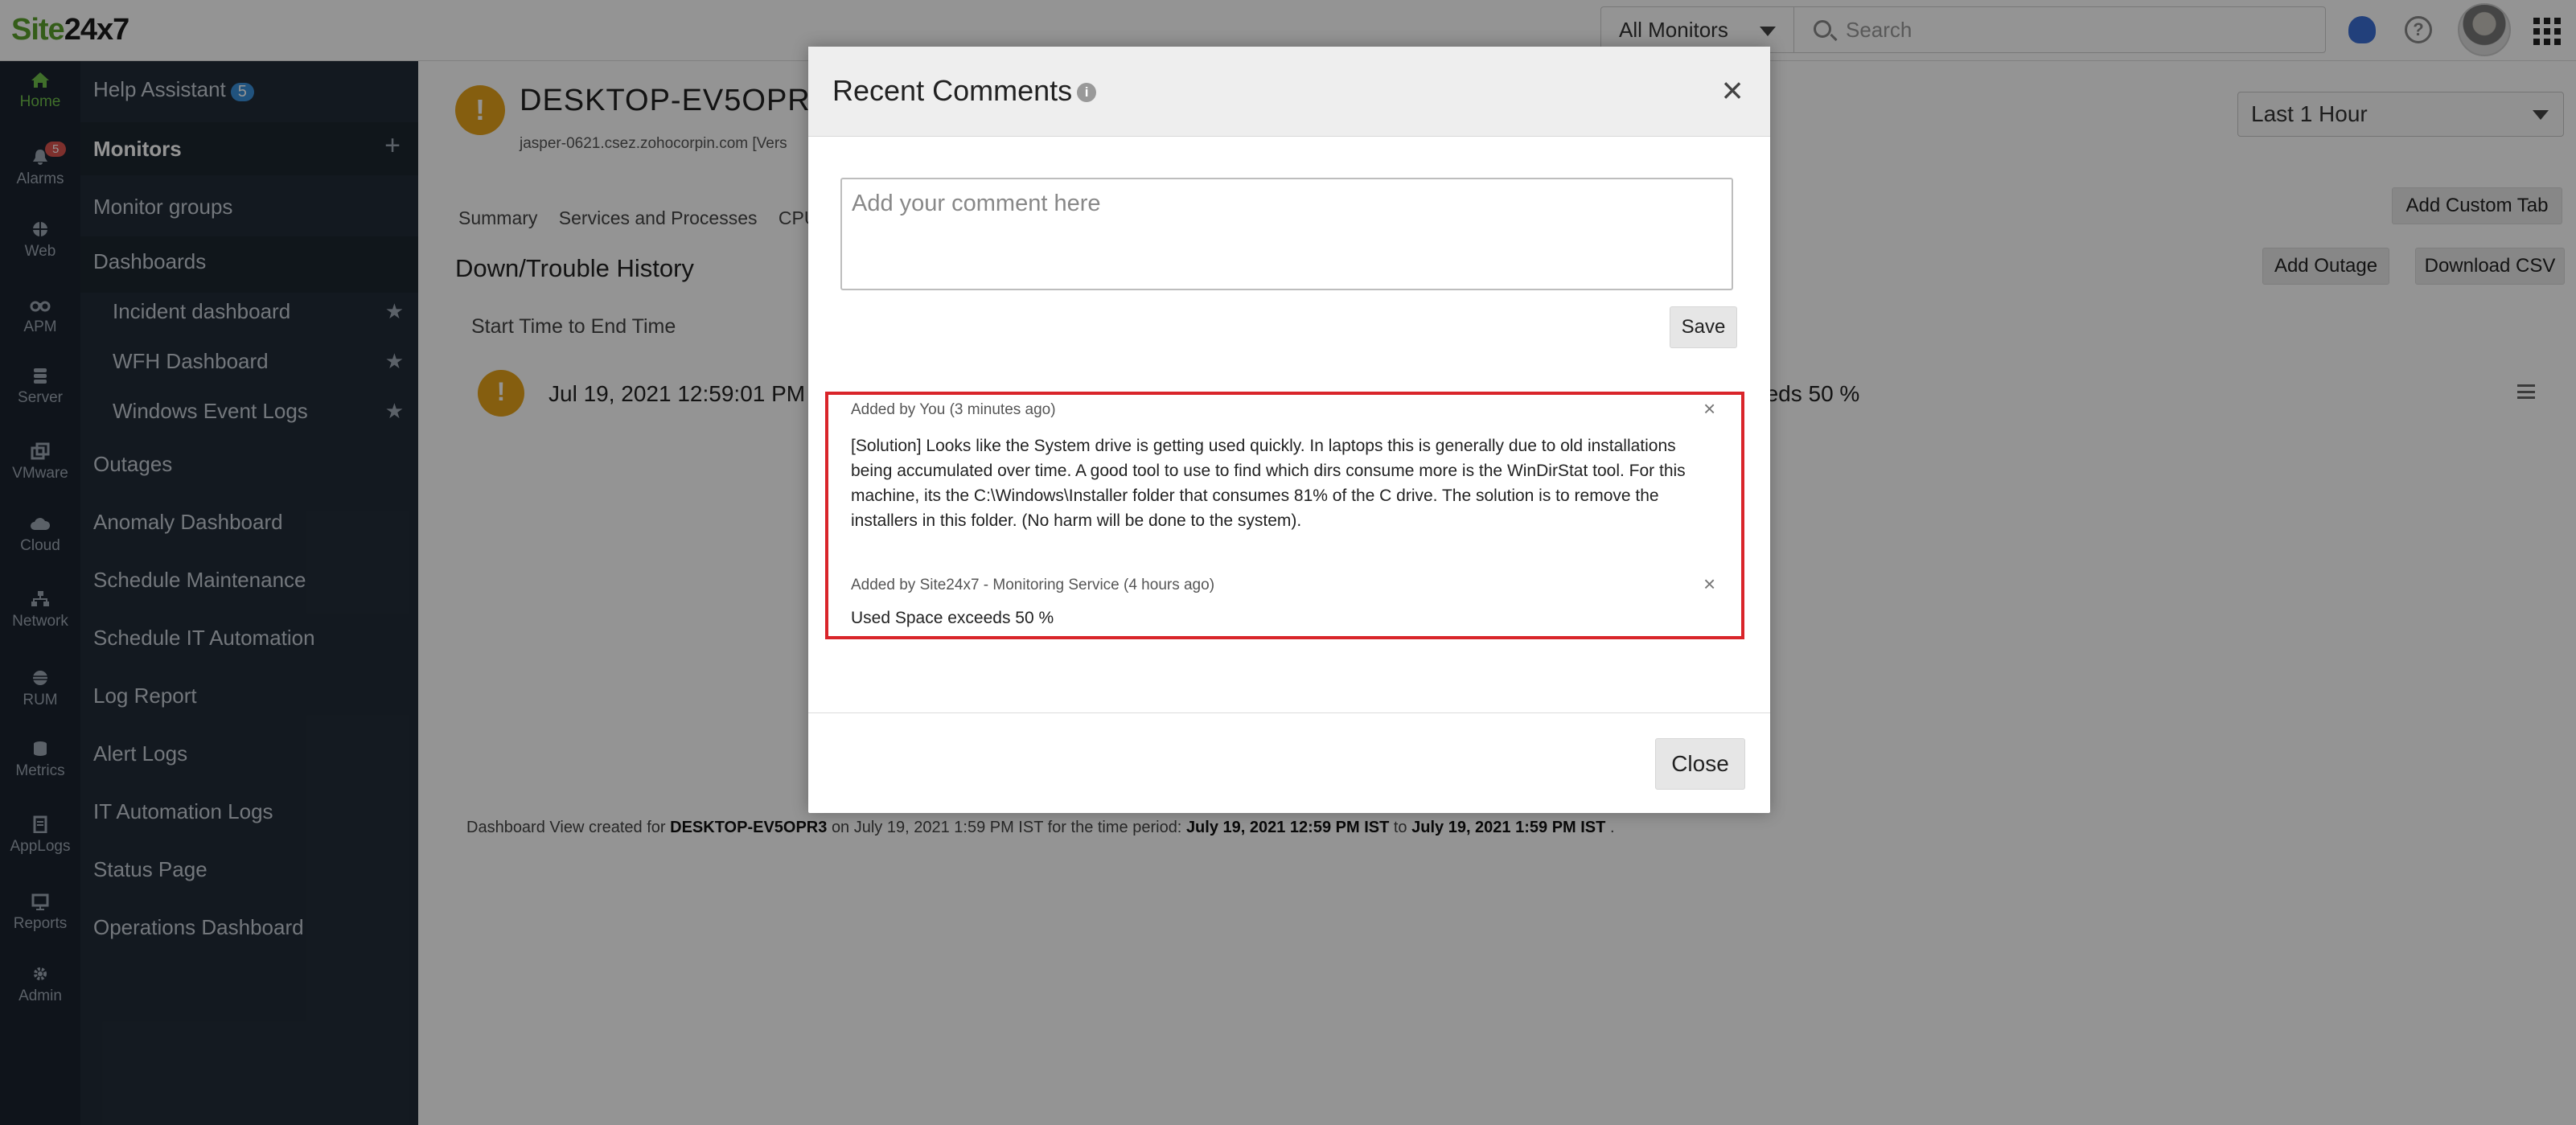  I want to click on modal-divider, so click(1289, 712).